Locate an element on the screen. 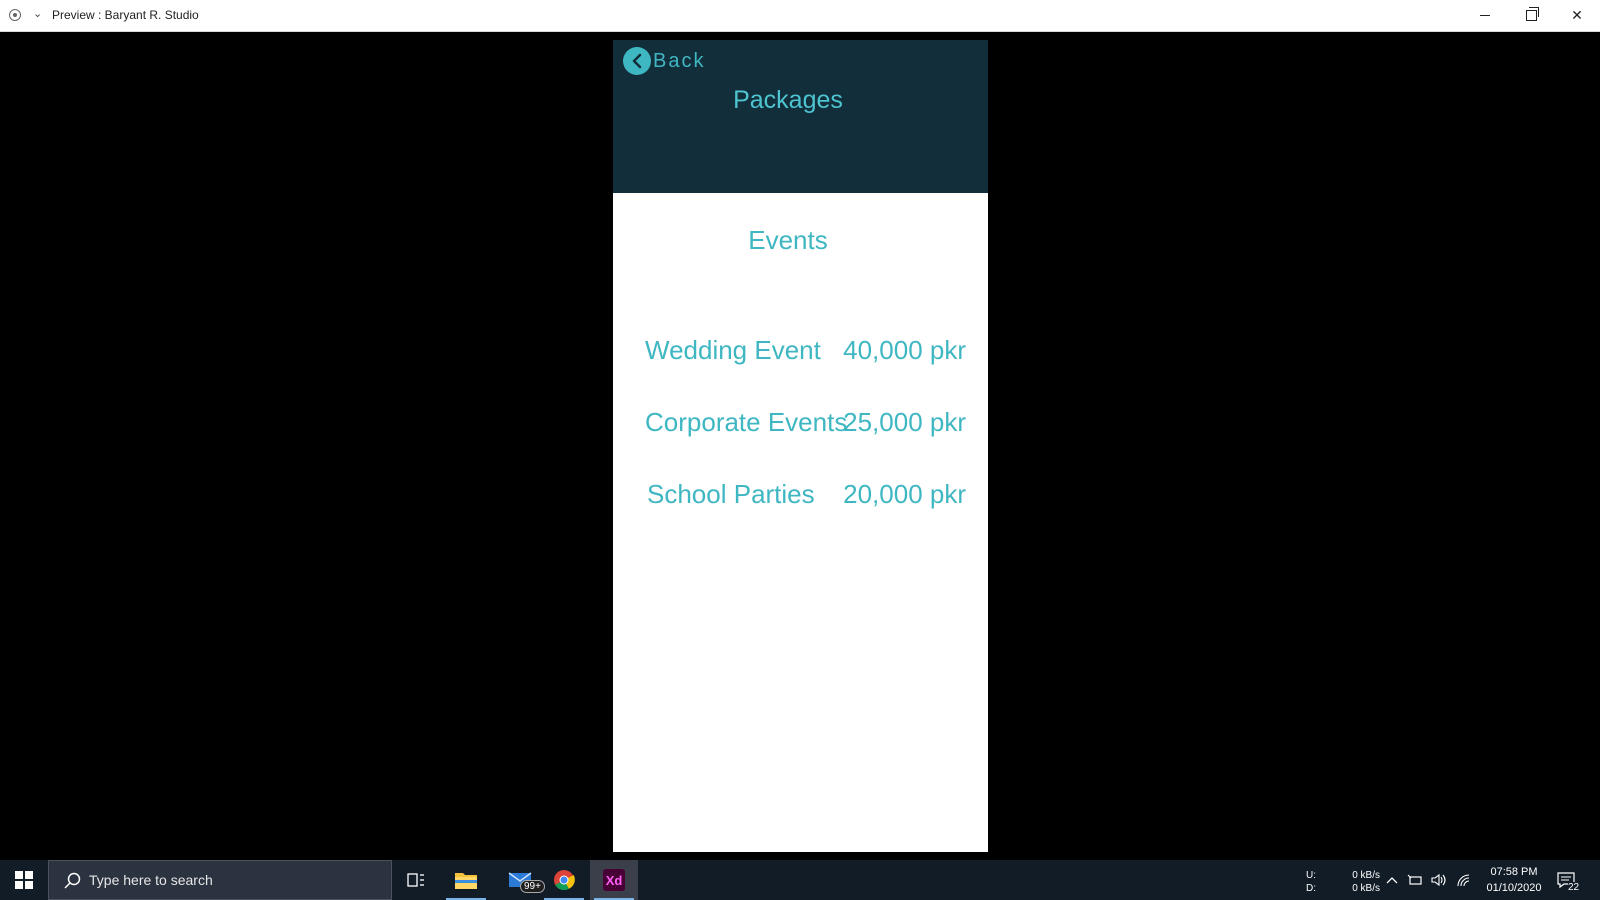 The width and height of the screenshot is (1600, 900). close-icon: ✕ is located at coordinates (1577, 15).